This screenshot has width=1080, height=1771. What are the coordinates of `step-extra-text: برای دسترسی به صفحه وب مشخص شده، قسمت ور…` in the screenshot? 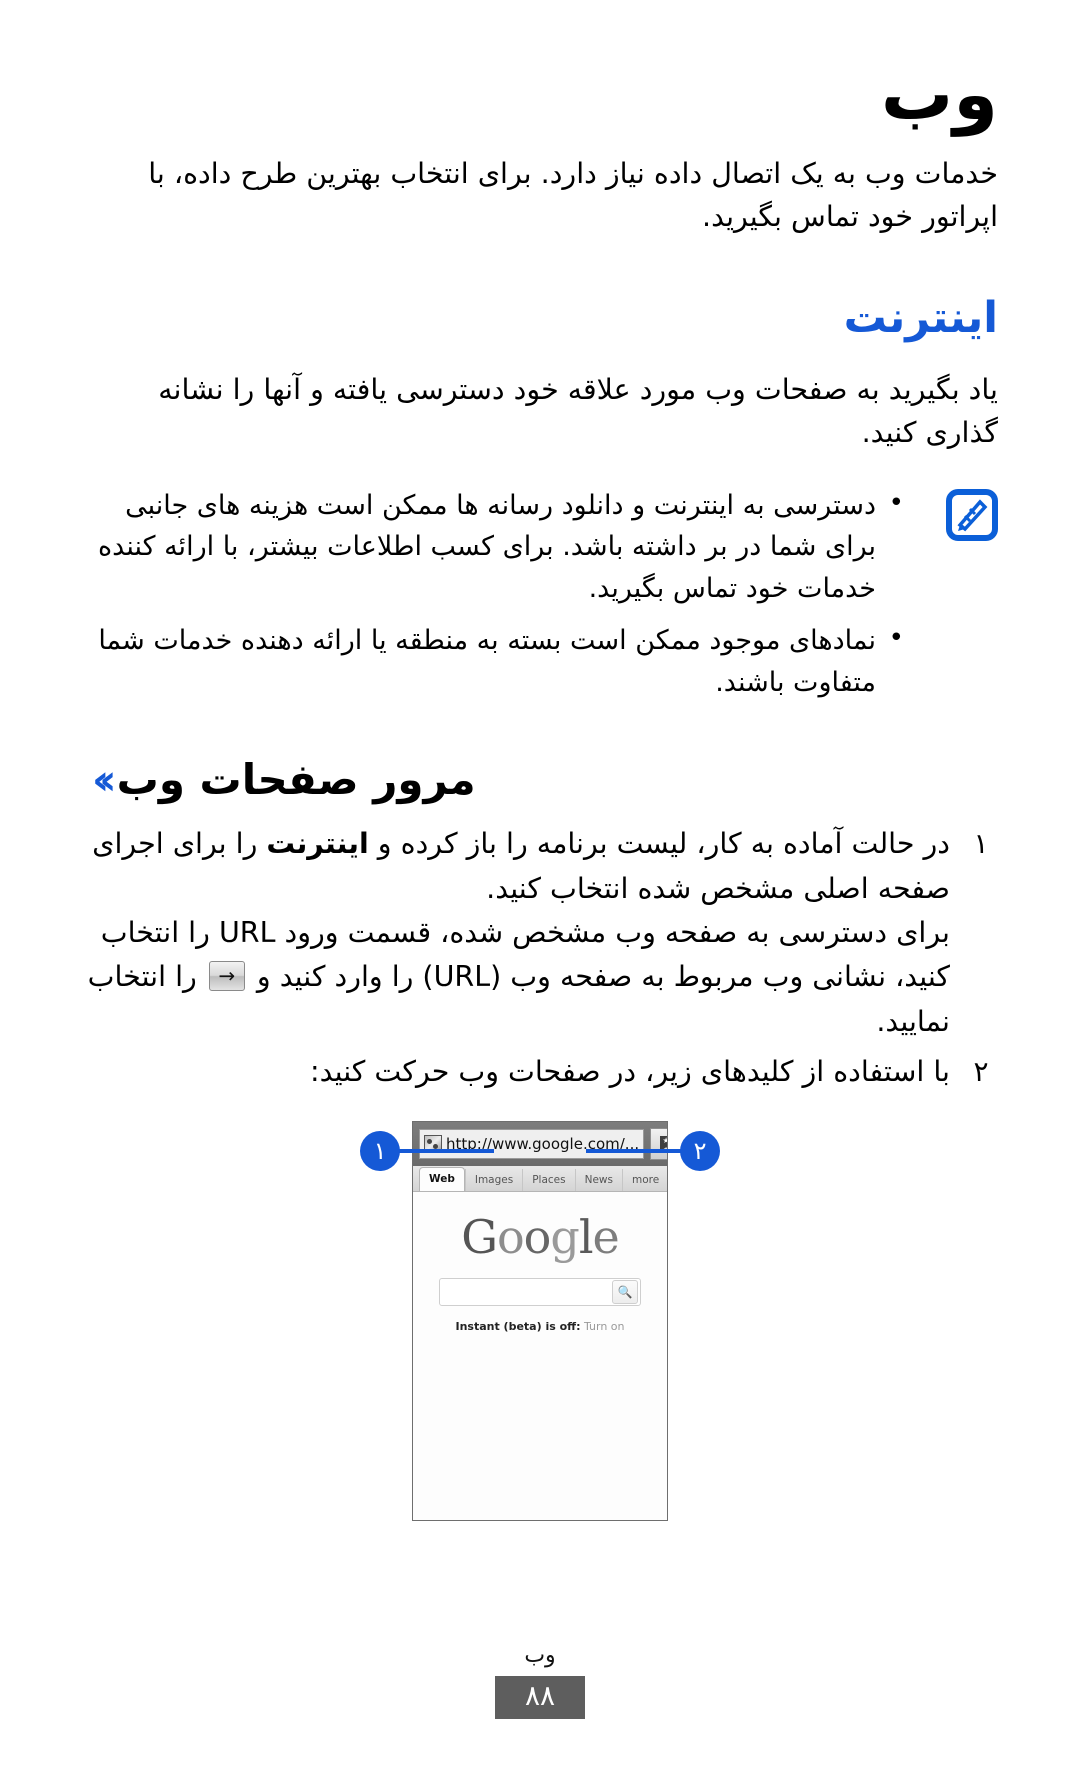 It's located at (516, 977).